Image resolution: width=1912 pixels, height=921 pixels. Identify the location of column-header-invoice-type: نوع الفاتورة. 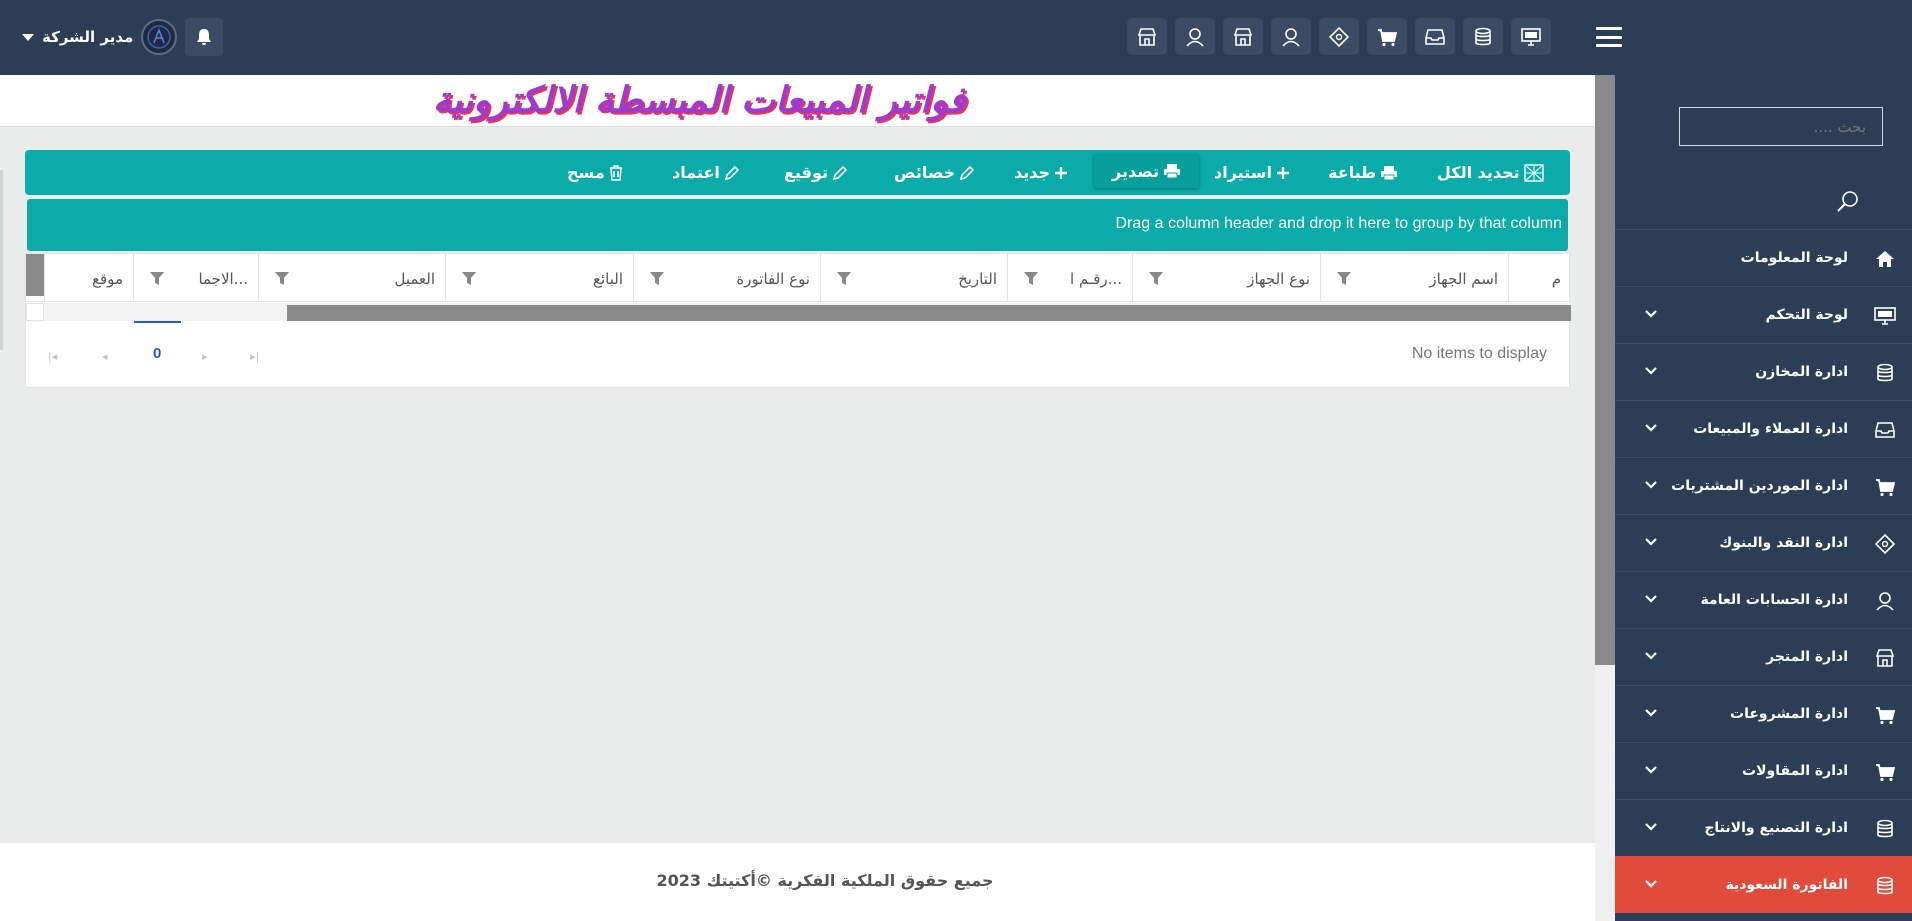
(726, 277).